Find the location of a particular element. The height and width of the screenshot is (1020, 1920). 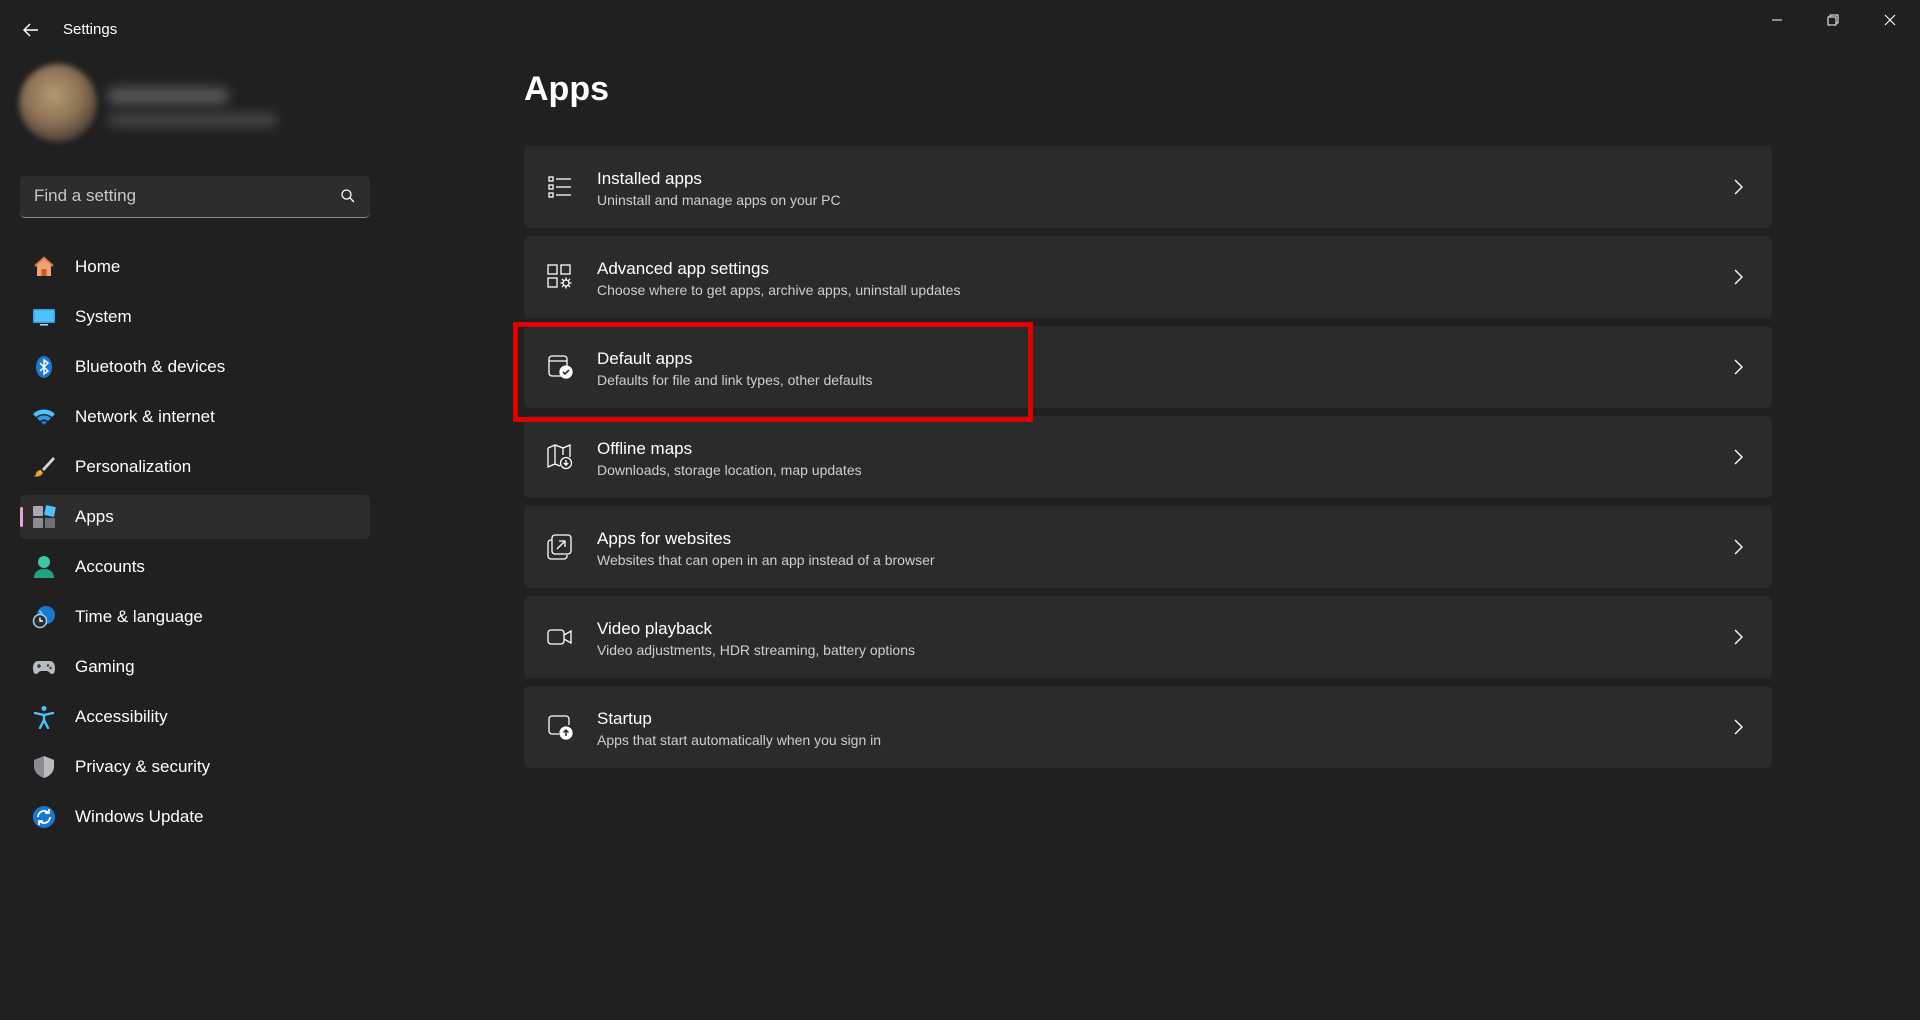

sidebar-item-network: Network & internet is located at coordinates (195, 417).